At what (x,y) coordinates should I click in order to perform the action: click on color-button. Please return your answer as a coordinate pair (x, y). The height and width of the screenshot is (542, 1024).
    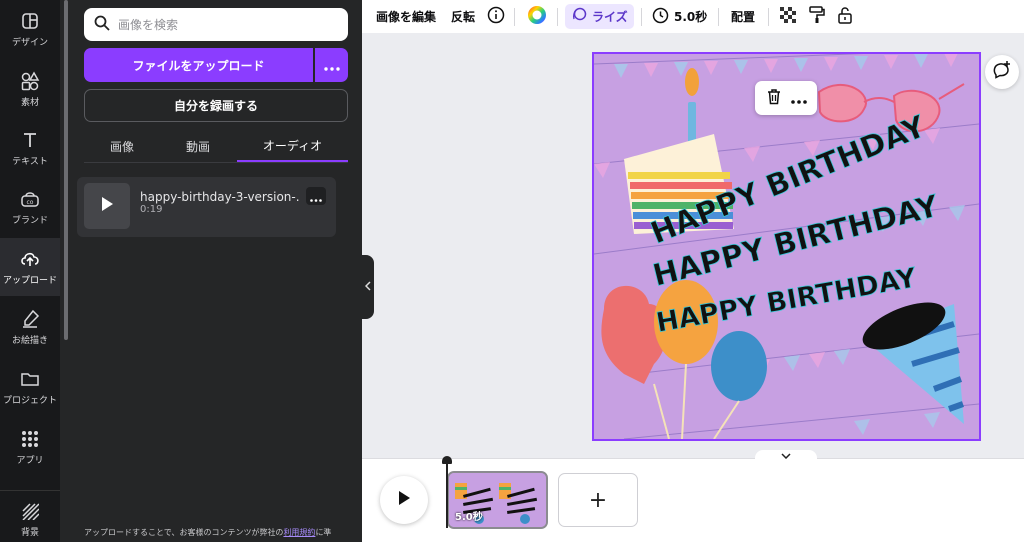
    Looking at the image, I should click on (537, 16).